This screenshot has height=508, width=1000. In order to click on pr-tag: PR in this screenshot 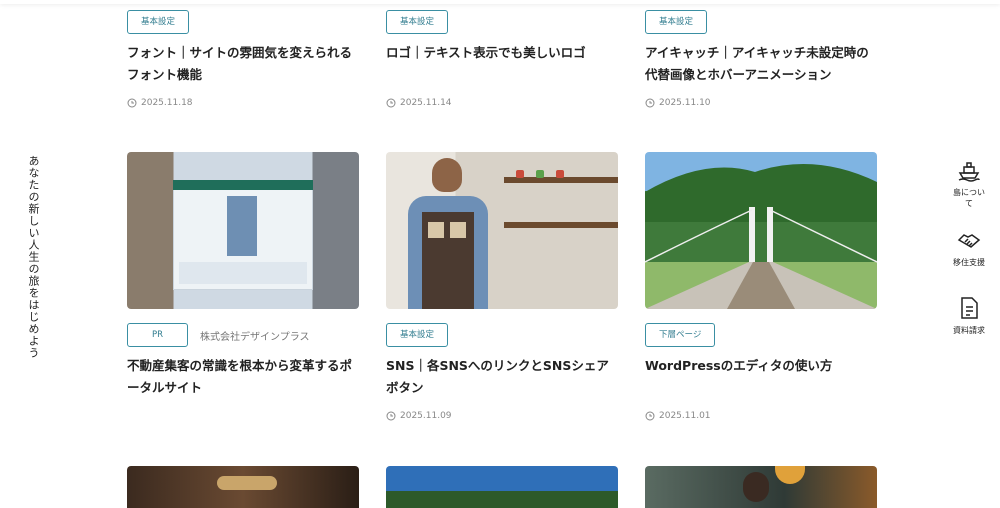, I will do `click(158, 335)`.